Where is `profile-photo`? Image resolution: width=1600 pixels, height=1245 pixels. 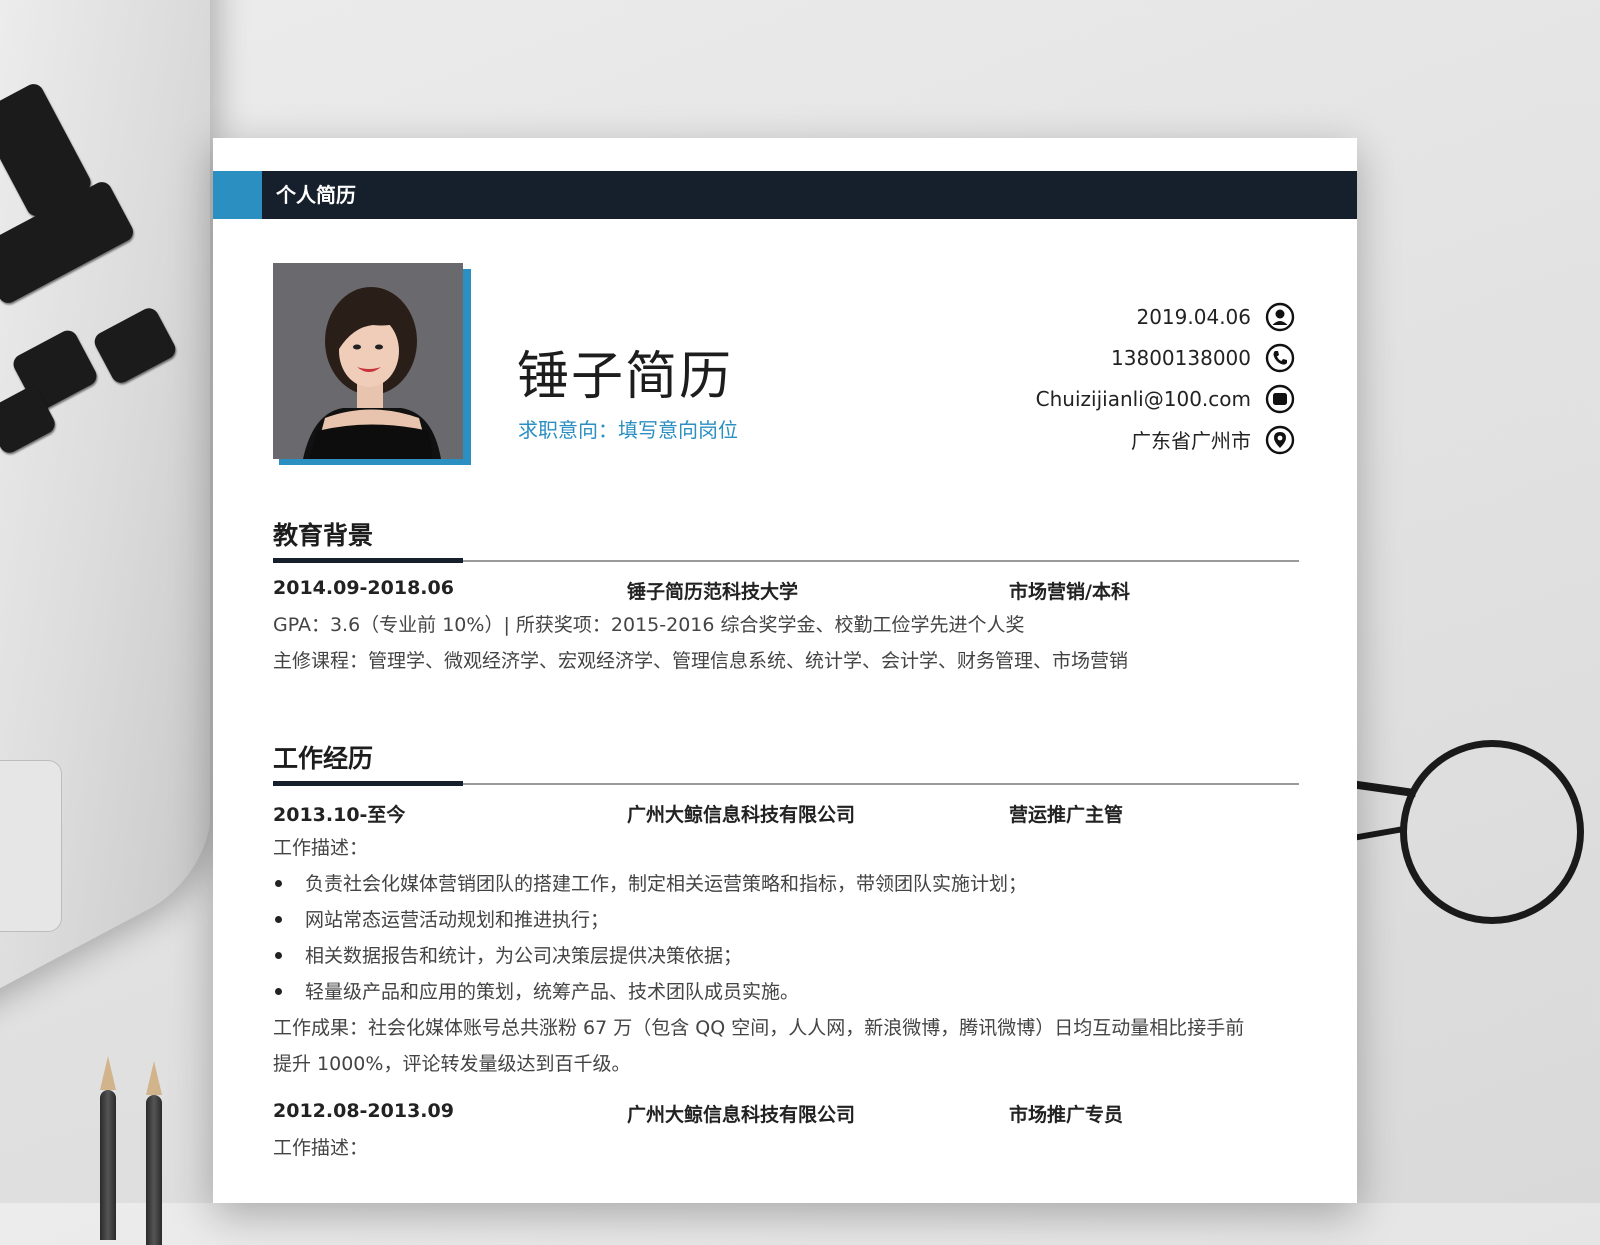 profile-photo is located at coordinates (372, 364).